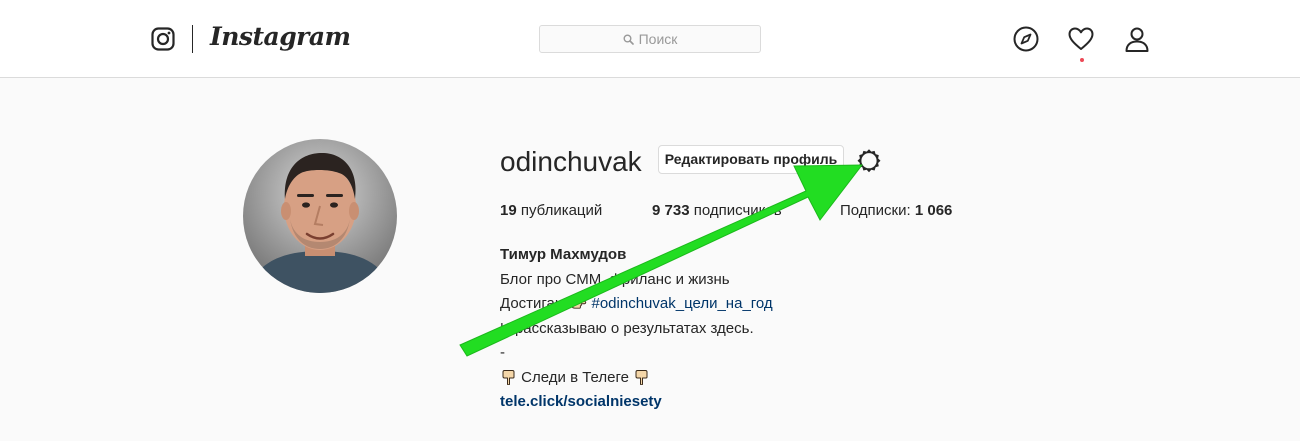 This screenshot has height=441, width=1300. Describe the element at coordinates (163, 39) in the screenshot. I see `instagram-camera-icon` at that location.